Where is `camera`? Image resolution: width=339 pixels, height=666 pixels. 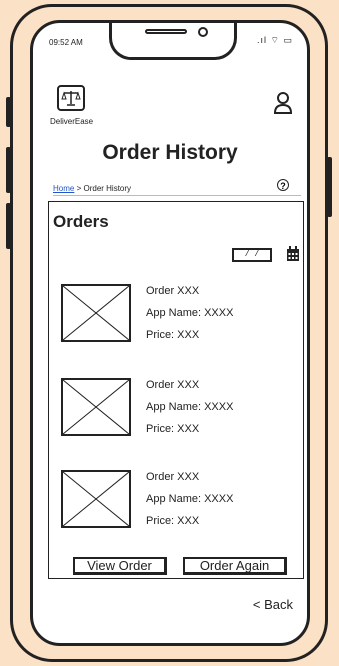
camera is located at coordinates (203, 32).